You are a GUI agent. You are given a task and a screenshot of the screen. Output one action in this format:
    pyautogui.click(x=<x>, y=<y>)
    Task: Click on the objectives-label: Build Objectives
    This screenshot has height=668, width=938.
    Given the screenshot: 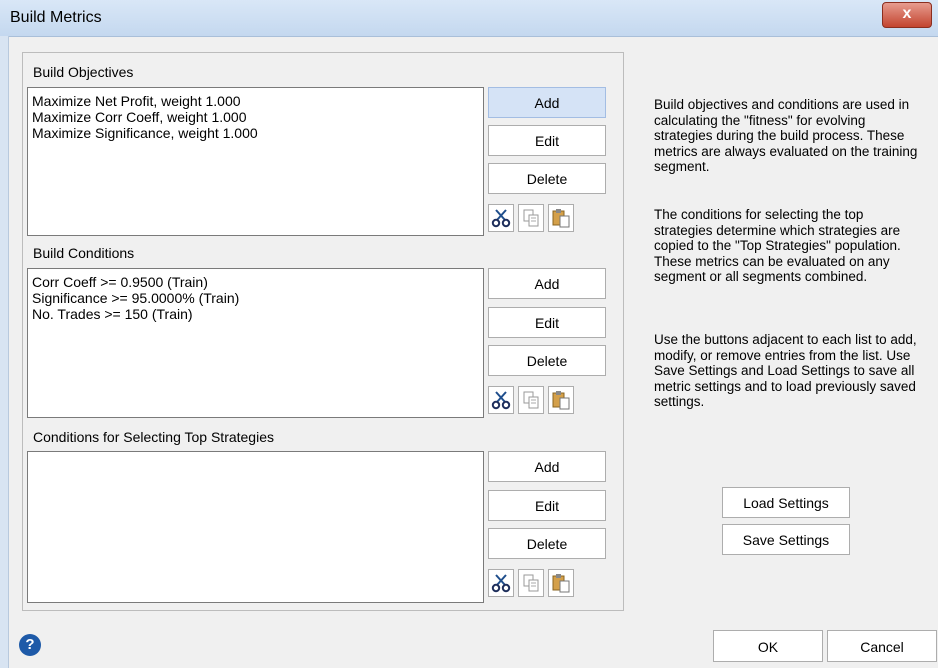 What is the action you would take?
    pyautogui.click(x=83, y=72)
    